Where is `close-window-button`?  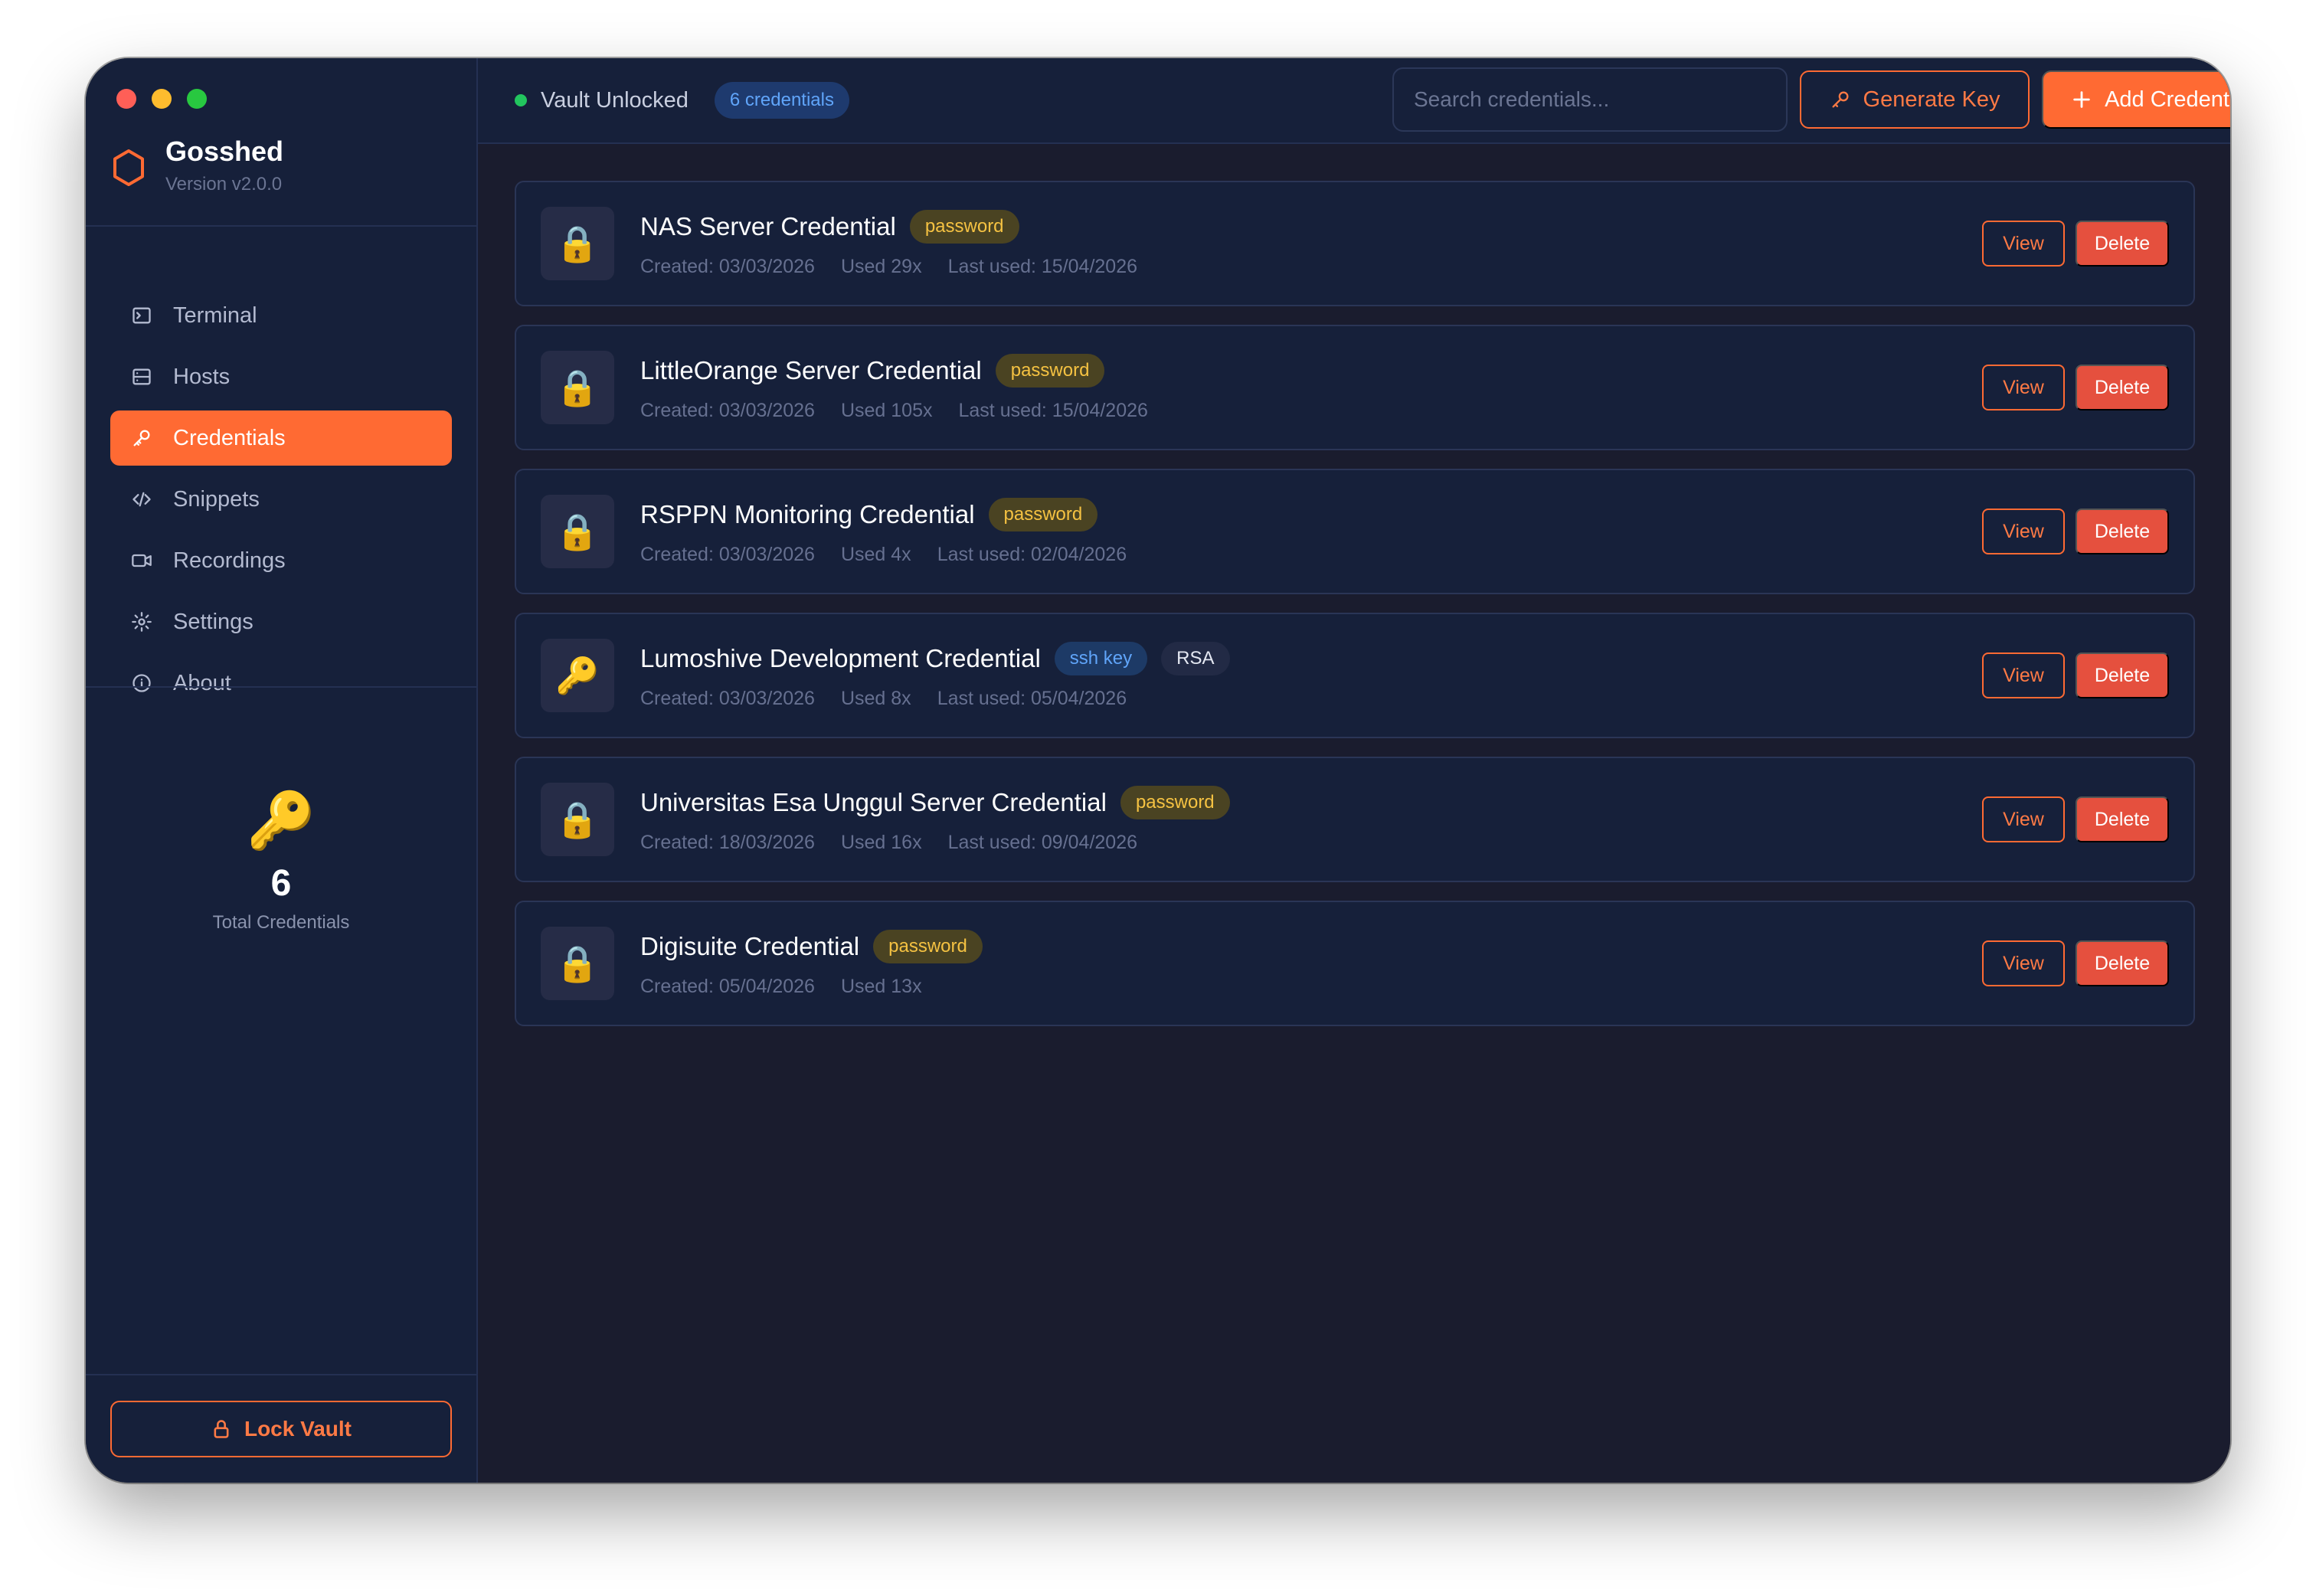 close-window-button is located at coordinates (126, 99).